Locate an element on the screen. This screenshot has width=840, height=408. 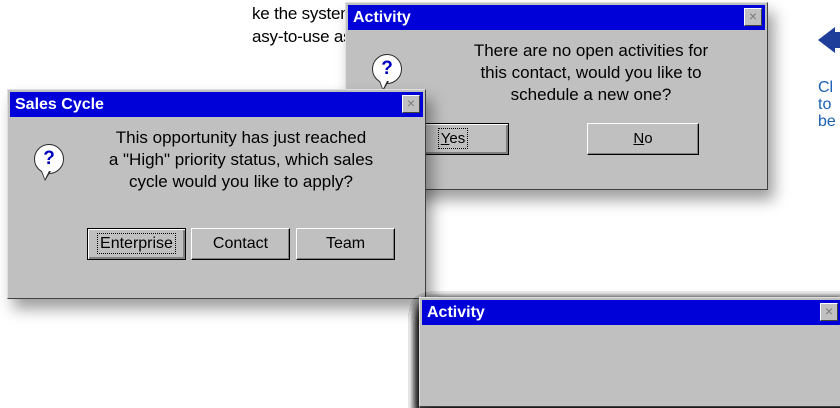
side-caption-line-1: Cl is located at coordinates (826, 87).